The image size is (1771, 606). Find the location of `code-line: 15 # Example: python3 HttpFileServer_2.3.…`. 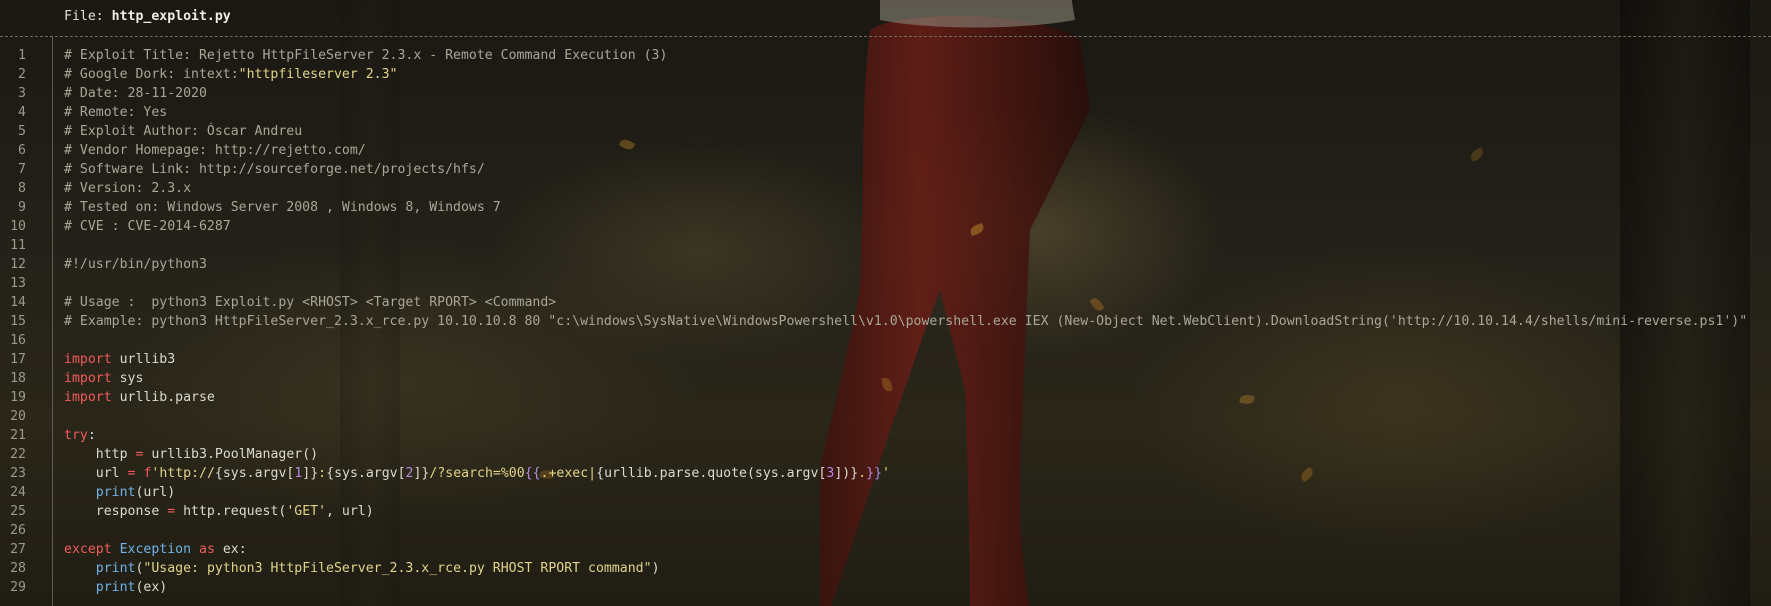

code-line: 15 # Example: python3 HttpFileServer_2.3.… is located at coordinates (885, 321).